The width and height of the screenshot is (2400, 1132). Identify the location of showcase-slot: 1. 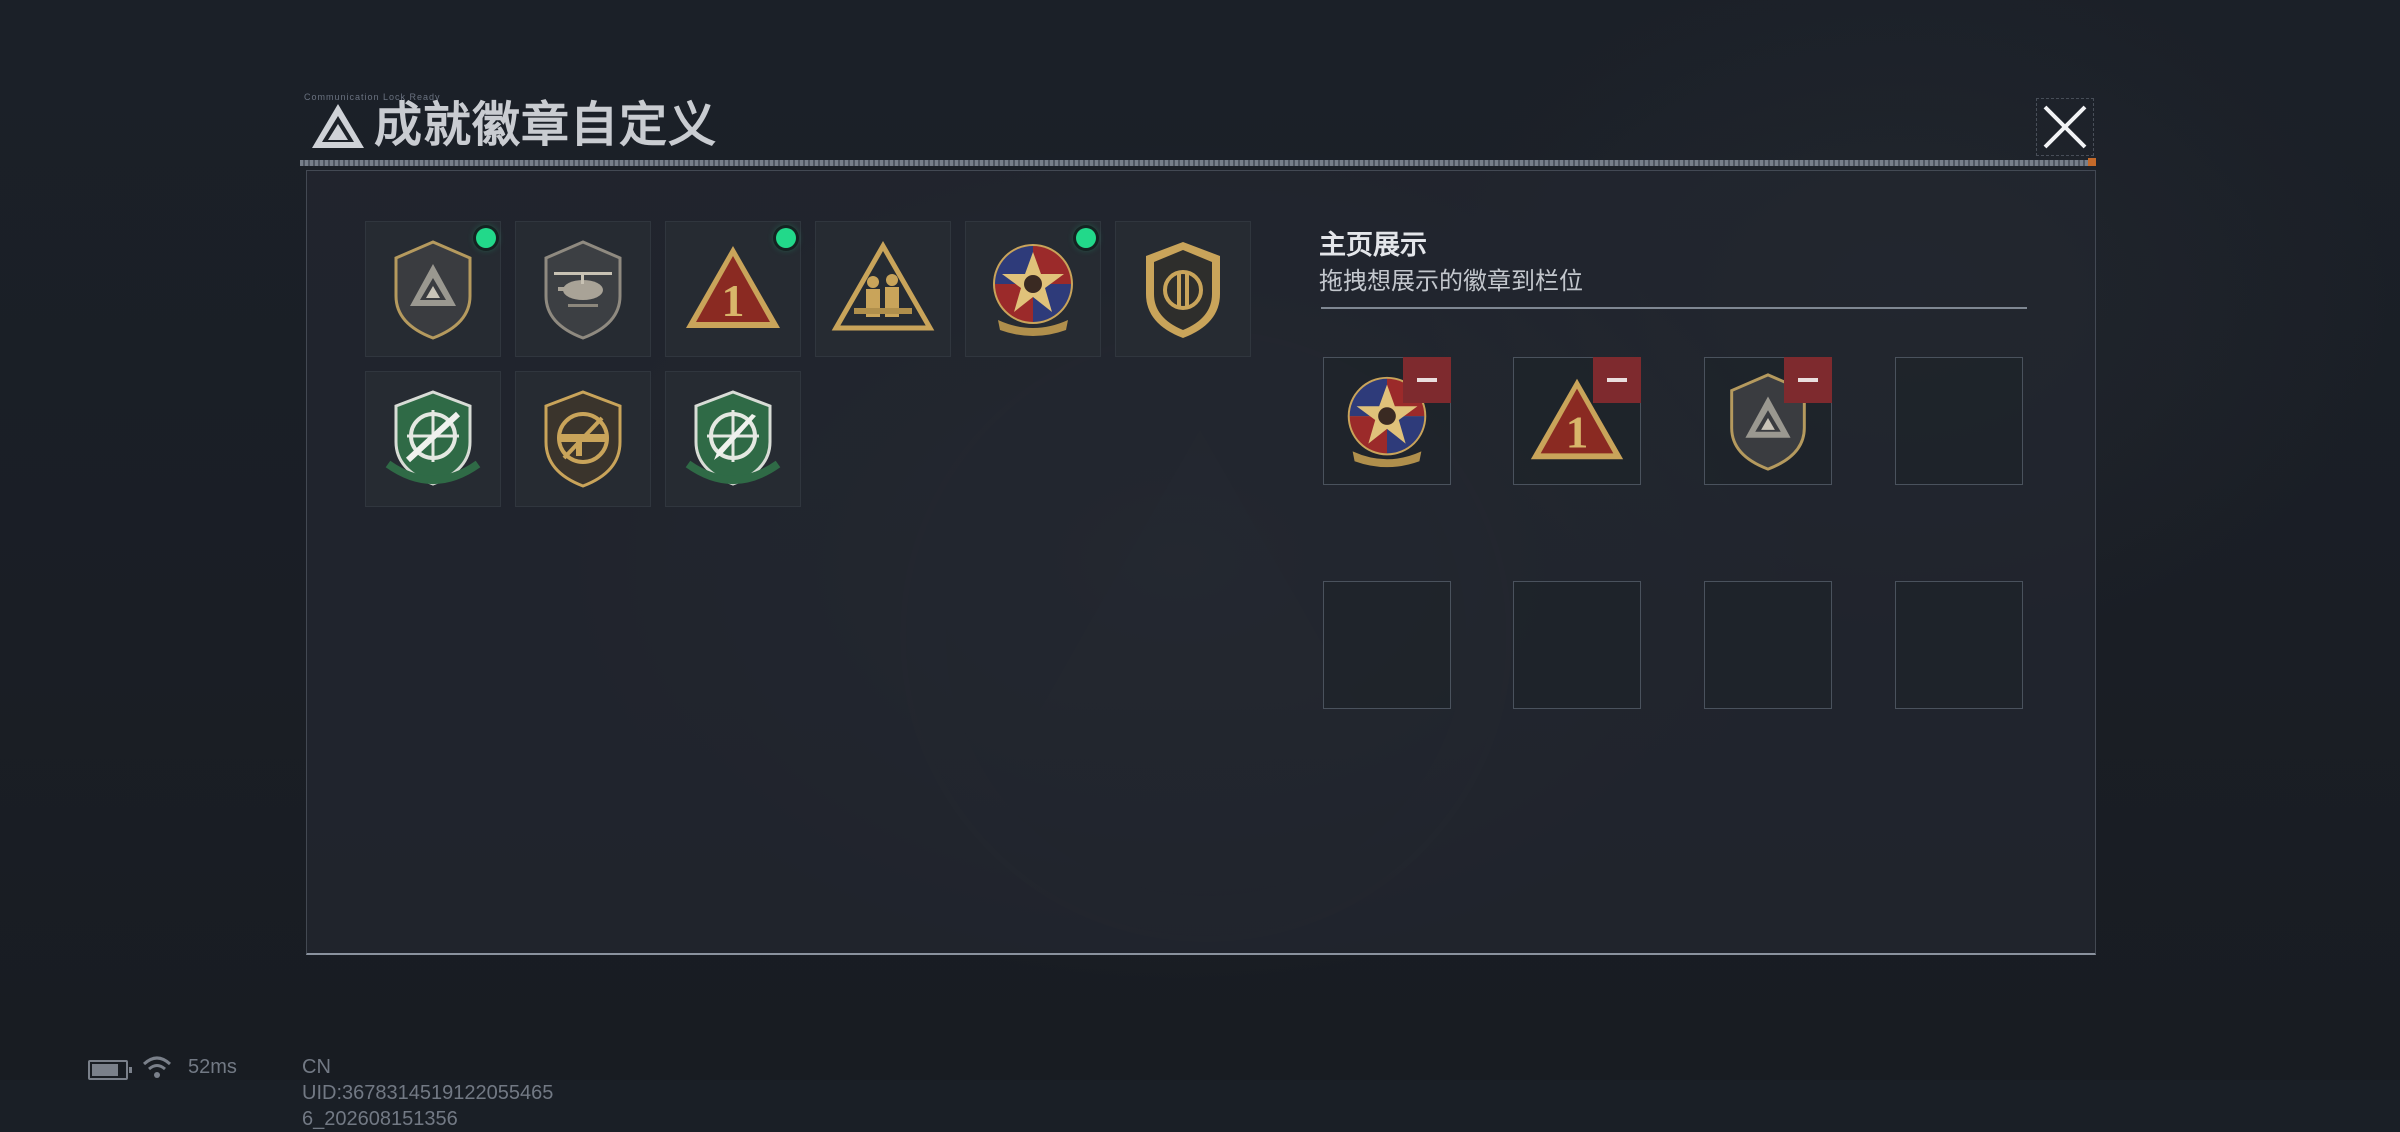
(1577, 421).